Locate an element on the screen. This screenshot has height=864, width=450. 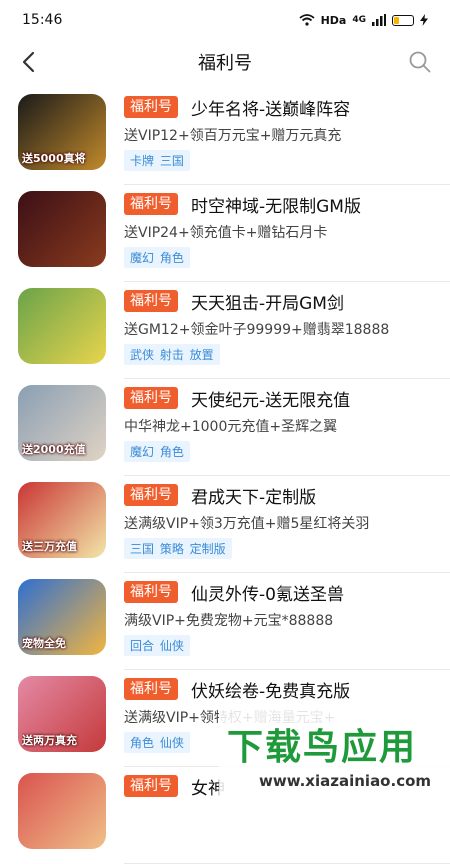
genre-chips: 角色 仙侠 is located at coordinates (157, 742).